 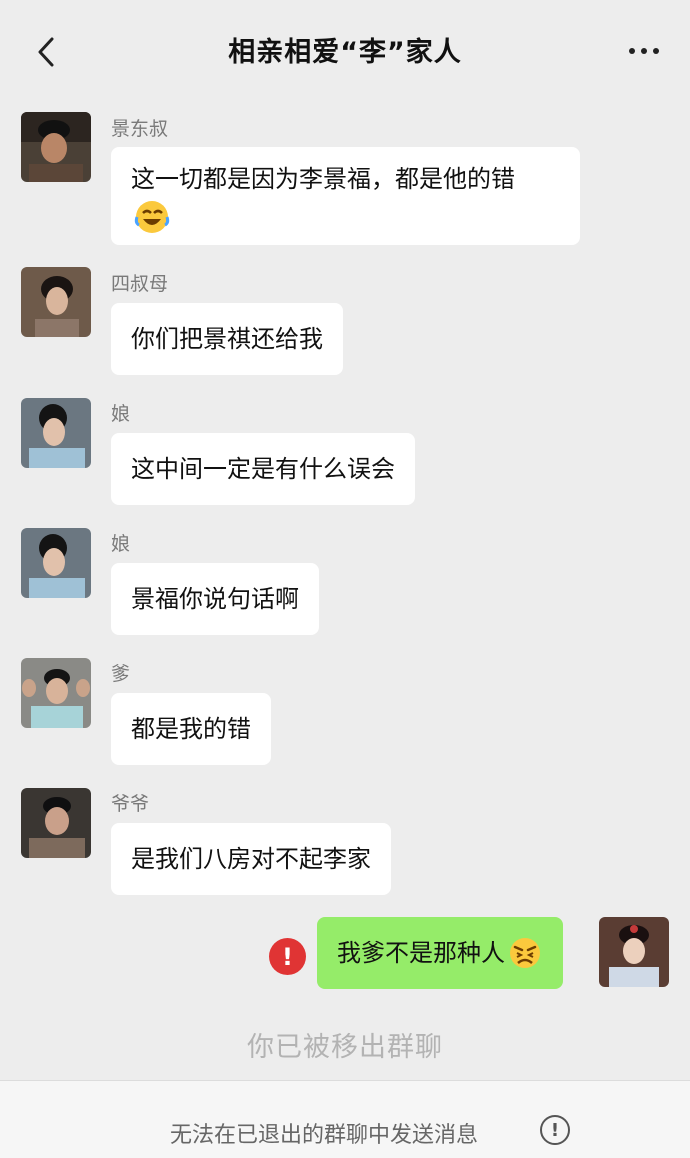 I want to click on message-text: 我爹不是那种人, so click(x=421, y=953).